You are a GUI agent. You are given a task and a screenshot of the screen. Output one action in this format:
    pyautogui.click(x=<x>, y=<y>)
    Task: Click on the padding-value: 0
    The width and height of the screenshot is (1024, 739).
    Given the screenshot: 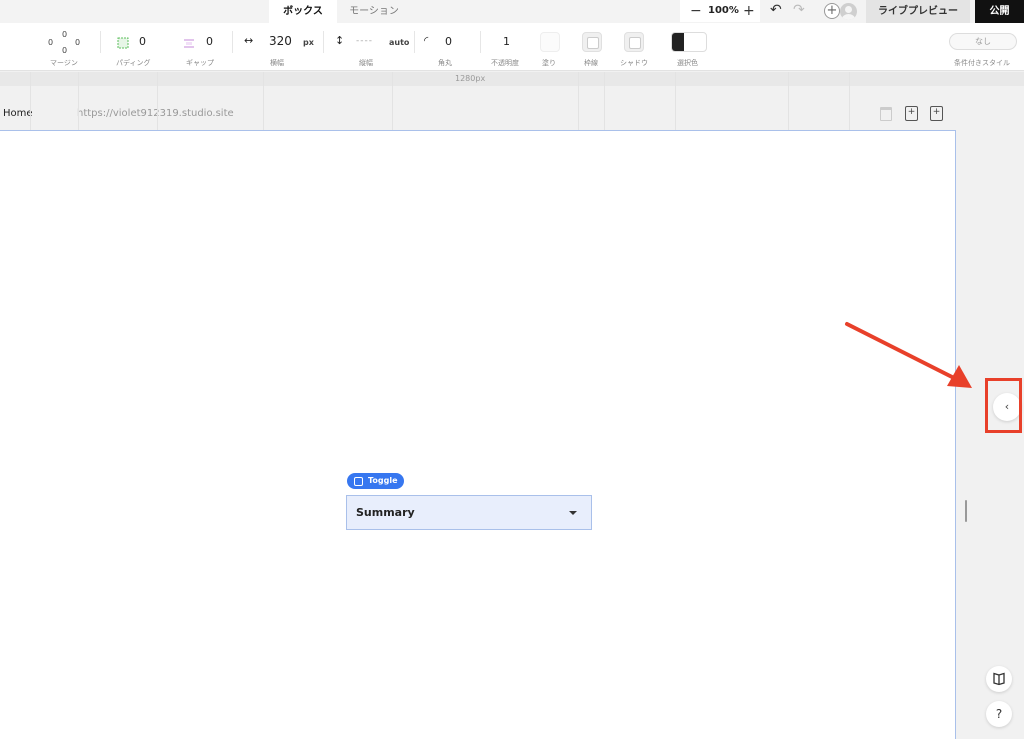 What is the action you would take?
    pyautogui.click(x=142, y=41)
    